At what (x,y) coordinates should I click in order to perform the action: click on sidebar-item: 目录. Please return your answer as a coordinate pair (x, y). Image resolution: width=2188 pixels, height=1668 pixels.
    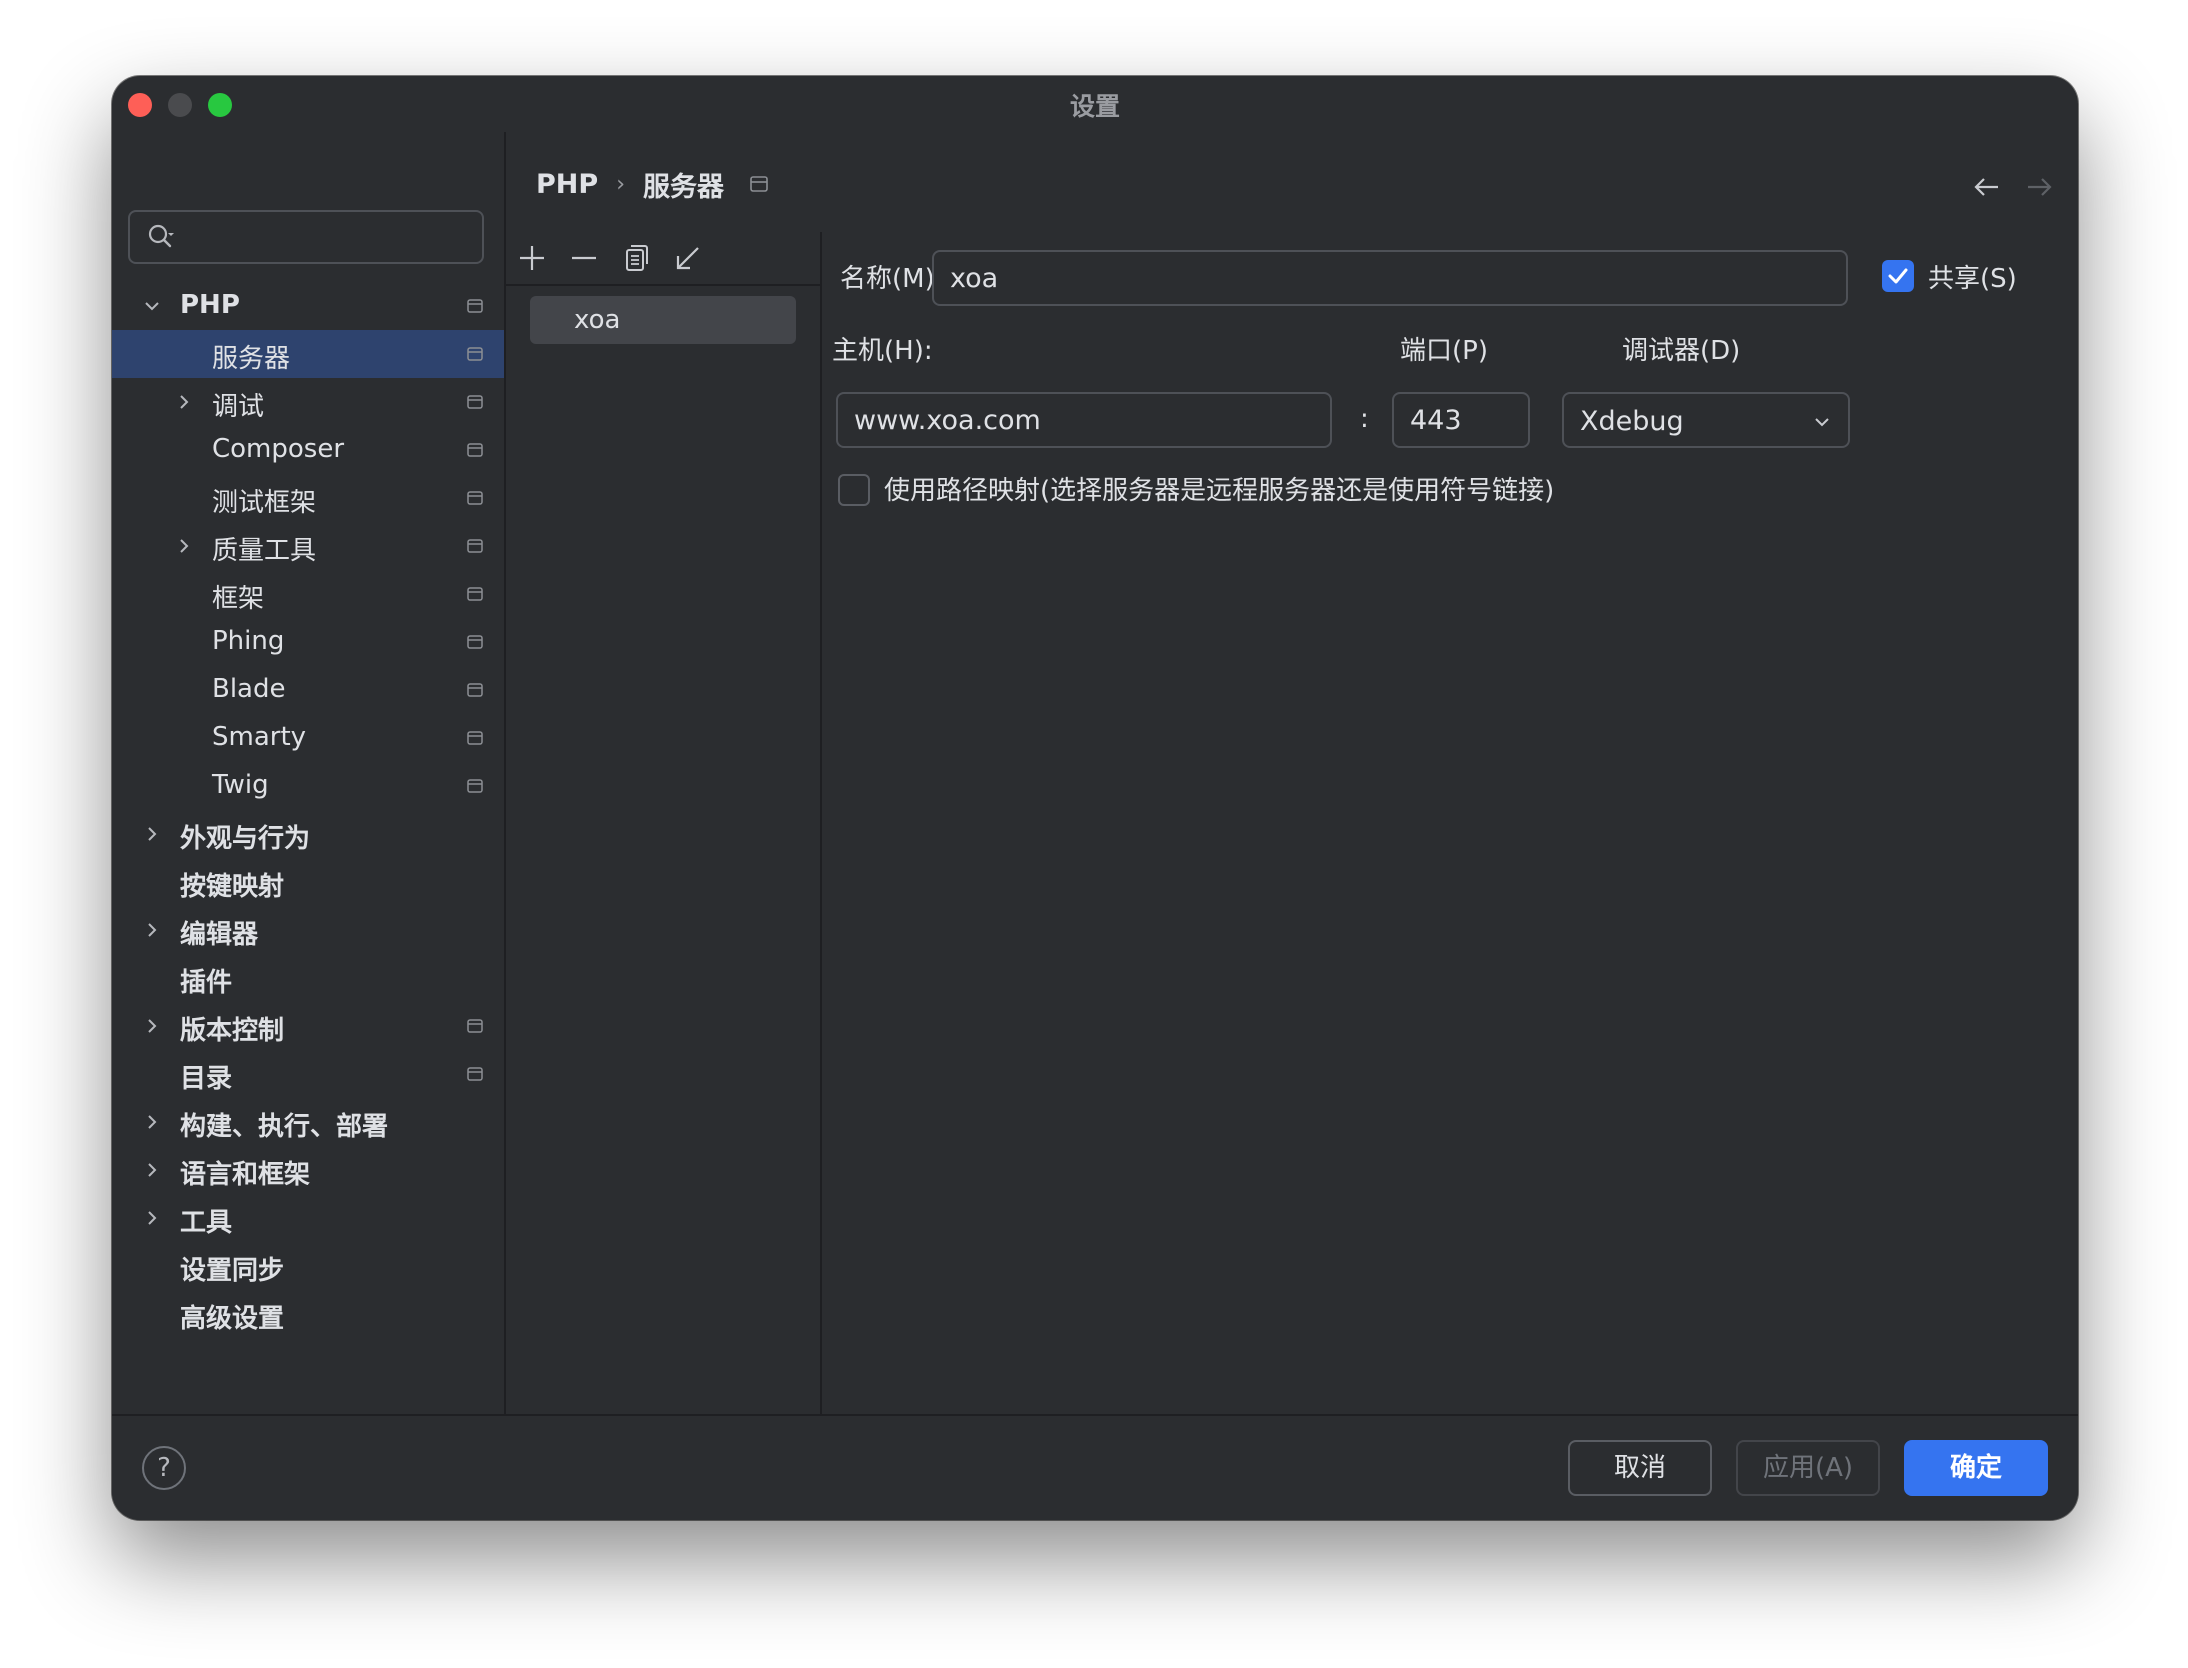
    Looking at the image, I should click on (308, 1074).